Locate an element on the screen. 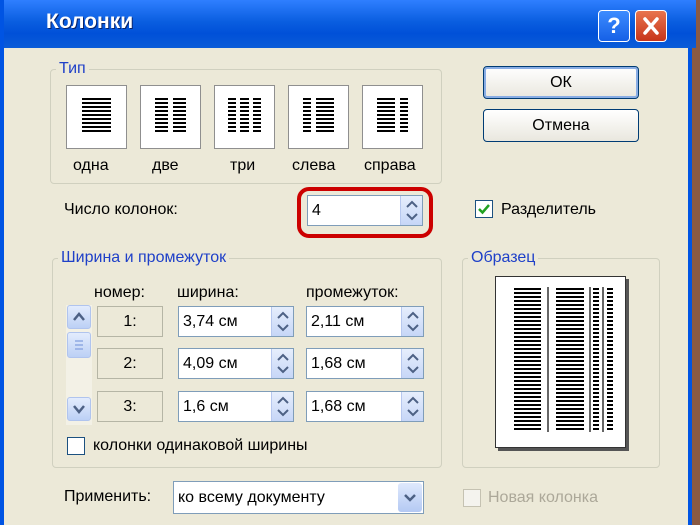 The image size is (700, 525). two-columns-icon is located at coordinates (170, 115).